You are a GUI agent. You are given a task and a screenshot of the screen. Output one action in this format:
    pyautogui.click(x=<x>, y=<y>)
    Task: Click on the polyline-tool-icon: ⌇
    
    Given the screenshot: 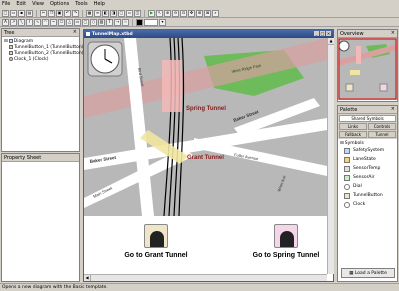 What is the action you would take?
    pyautogui.click(x=29, y=22)
    